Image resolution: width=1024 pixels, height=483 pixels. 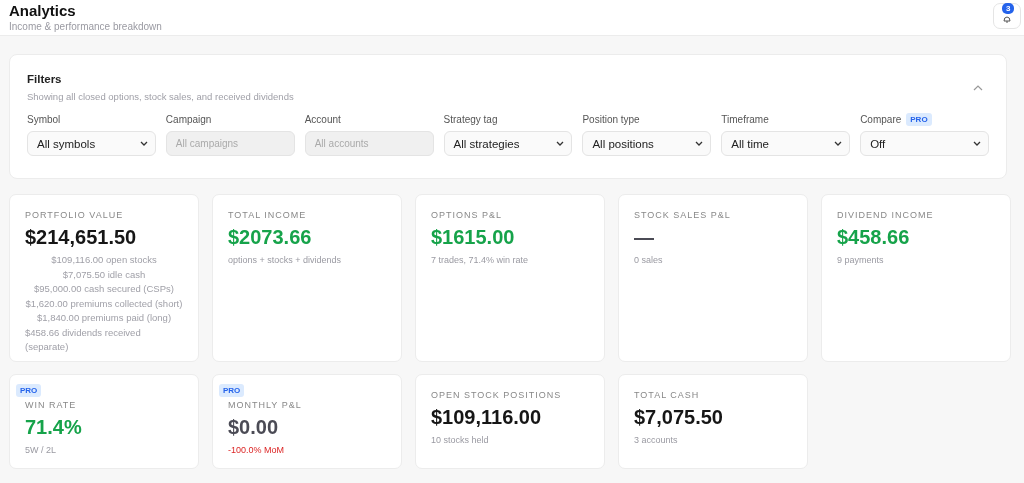 What do you see at coordinates (508, 143) in the screenshot?
I see `select-field: All strategies` at bounding box center [508, 143].